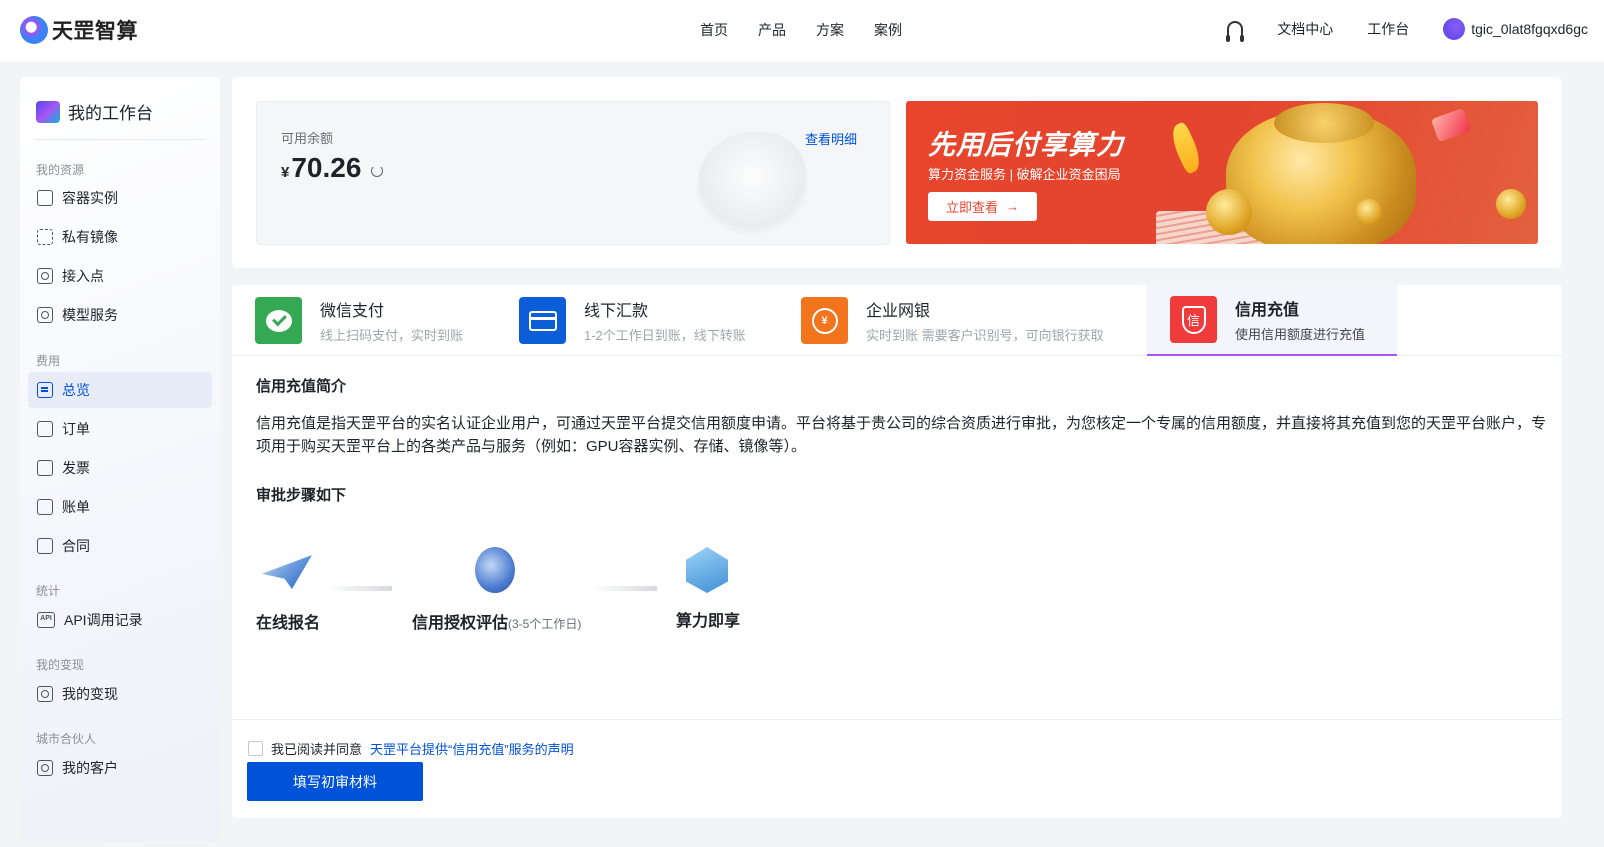 The image size is (1604, 847). What do you see at coordinates (752, 187) in the screenshot?
I see `balance-decoration` at bounding box center [752, 187].